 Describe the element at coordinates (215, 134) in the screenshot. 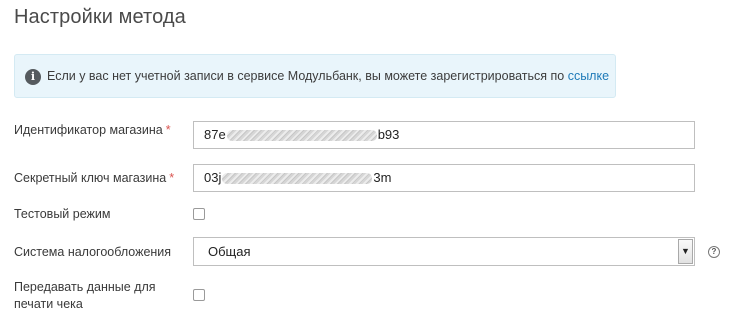

I see `shop-id-value-start: 87e` at that location.